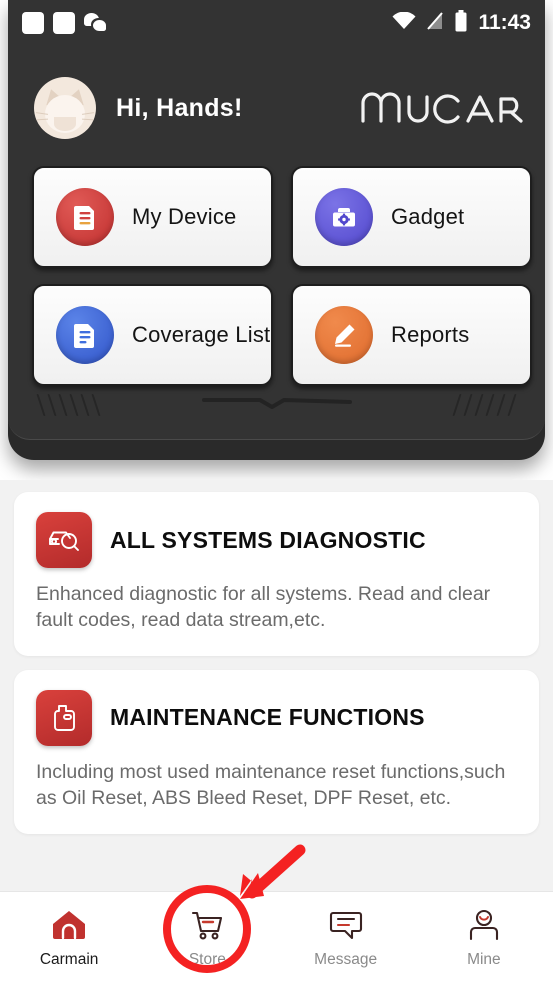 The height and width of the screenshot is (983, 553). I want to click on device-icon, so click(85, 217).